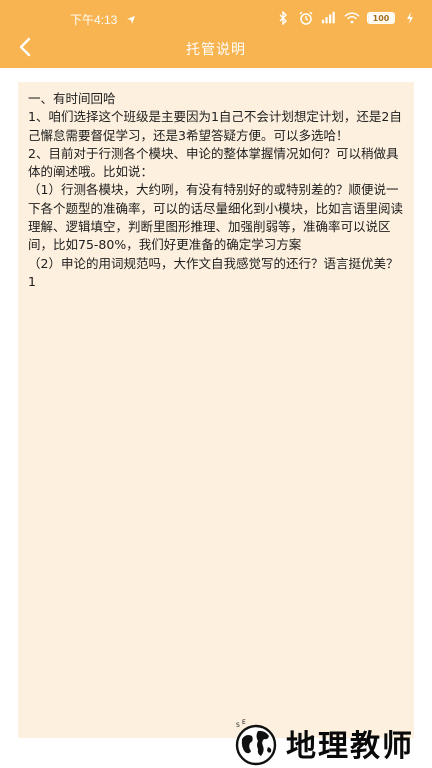 The width and height of the screenshot is (432, 768). Describe the element at coordinates (329, 18) in the screenshot. I see `signal-hd-icon` at that location.